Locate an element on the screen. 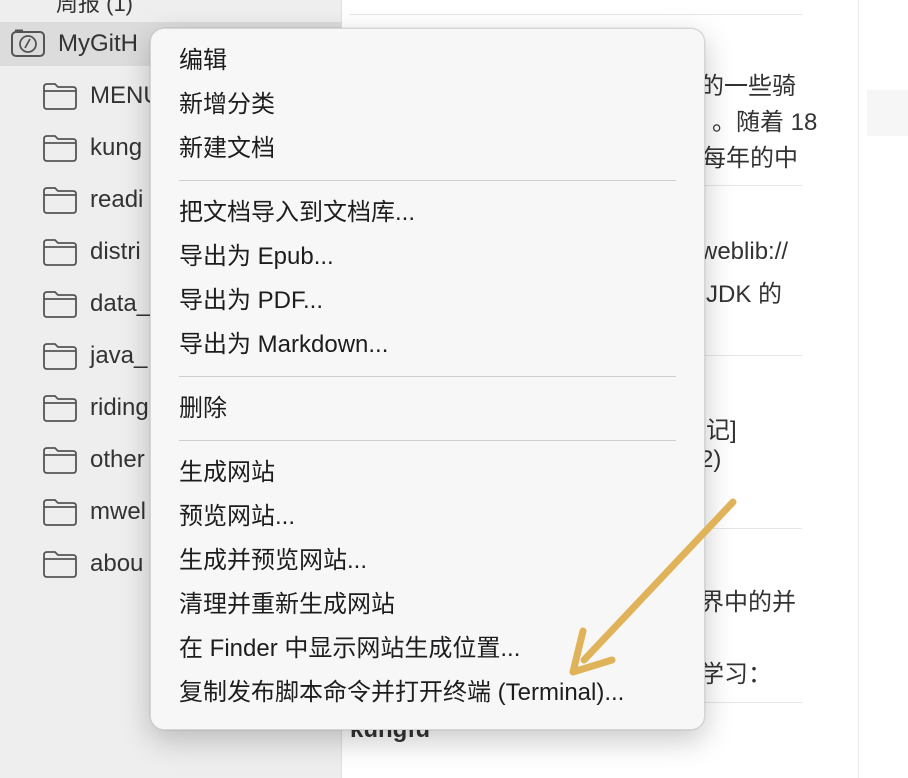 This screenshot has width=908, height=778. folder-label: other is located at coordinates (117, 459).